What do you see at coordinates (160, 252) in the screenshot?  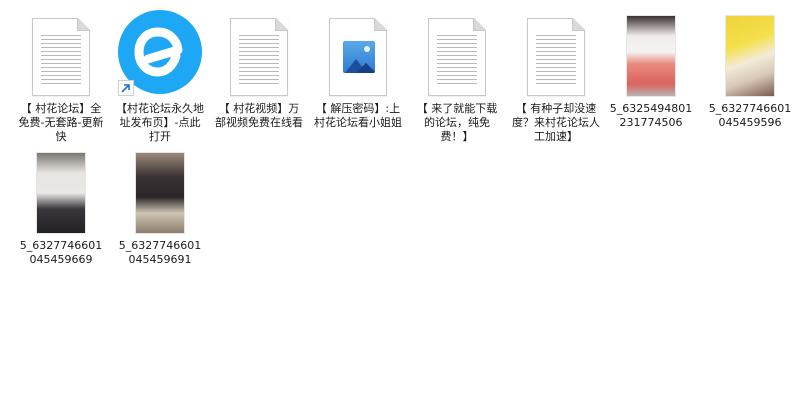 I see `file-name: 5_6327746601045459691` at bounding box center [160, 252].